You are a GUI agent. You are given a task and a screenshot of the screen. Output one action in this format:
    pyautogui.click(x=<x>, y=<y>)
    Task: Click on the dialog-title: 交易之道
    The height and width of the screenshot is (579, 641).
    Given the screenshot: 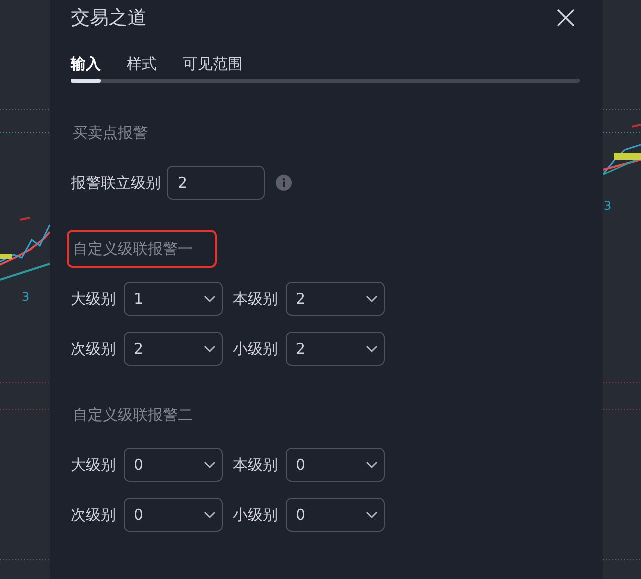 What is the action you would take?
    pyautogui.click(x=109, y=18)
    